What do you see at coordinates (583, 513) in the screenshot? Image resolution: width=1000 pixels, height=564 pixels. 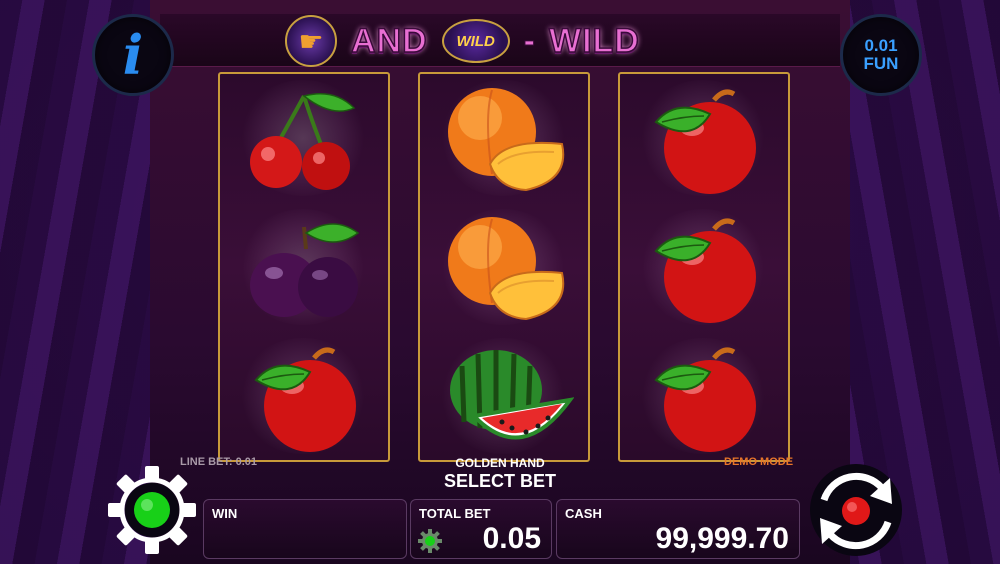 I see `cash-label: CASH` at bounding box center [583, 513].